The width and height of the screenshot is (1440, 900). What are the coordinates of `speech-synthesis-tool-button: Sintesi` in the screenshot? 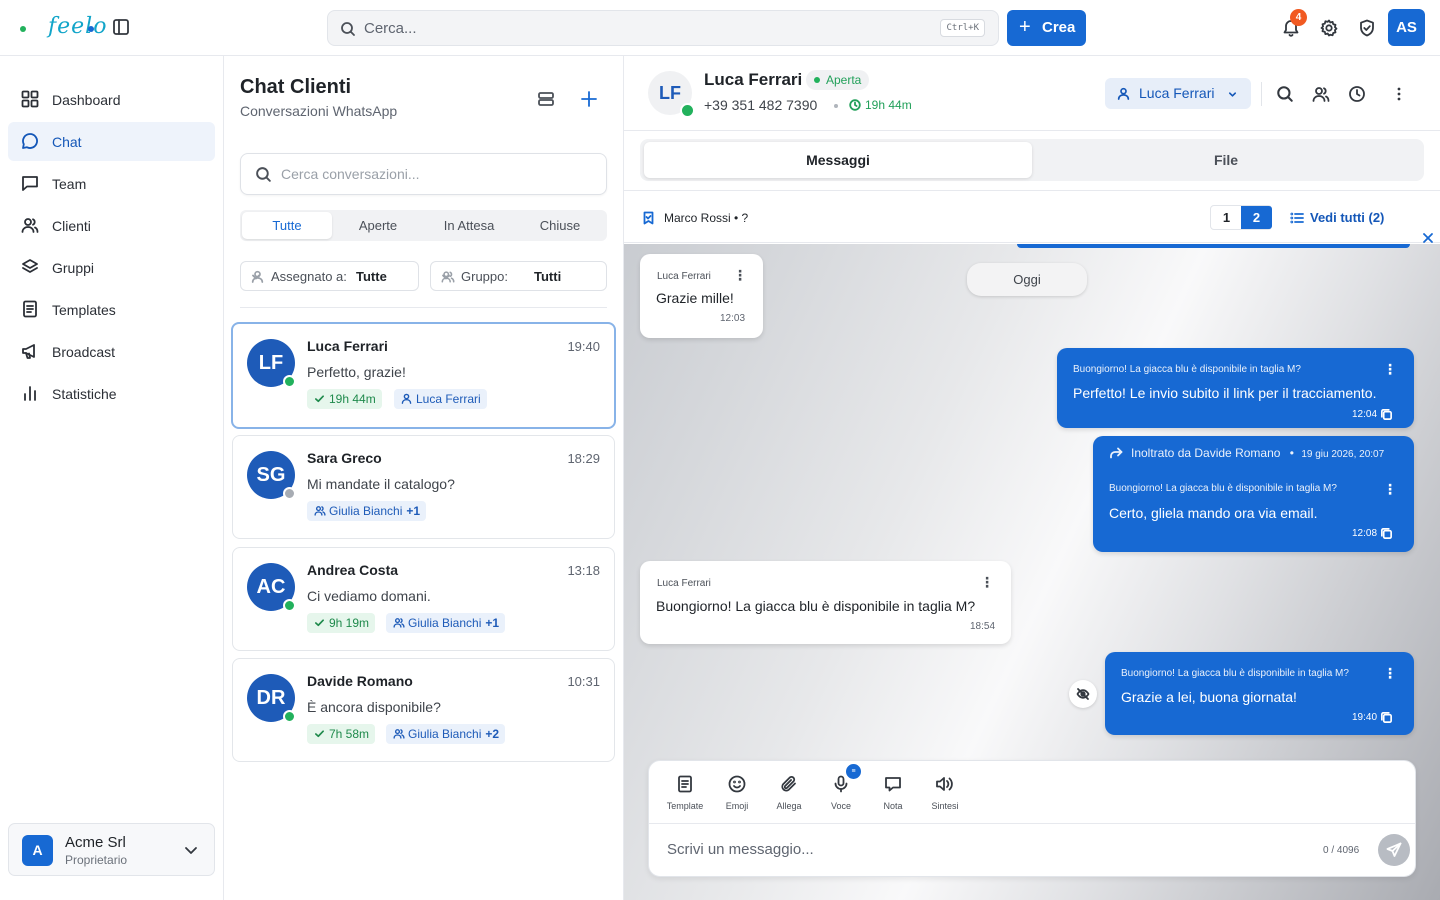 It's located at (945, 799).